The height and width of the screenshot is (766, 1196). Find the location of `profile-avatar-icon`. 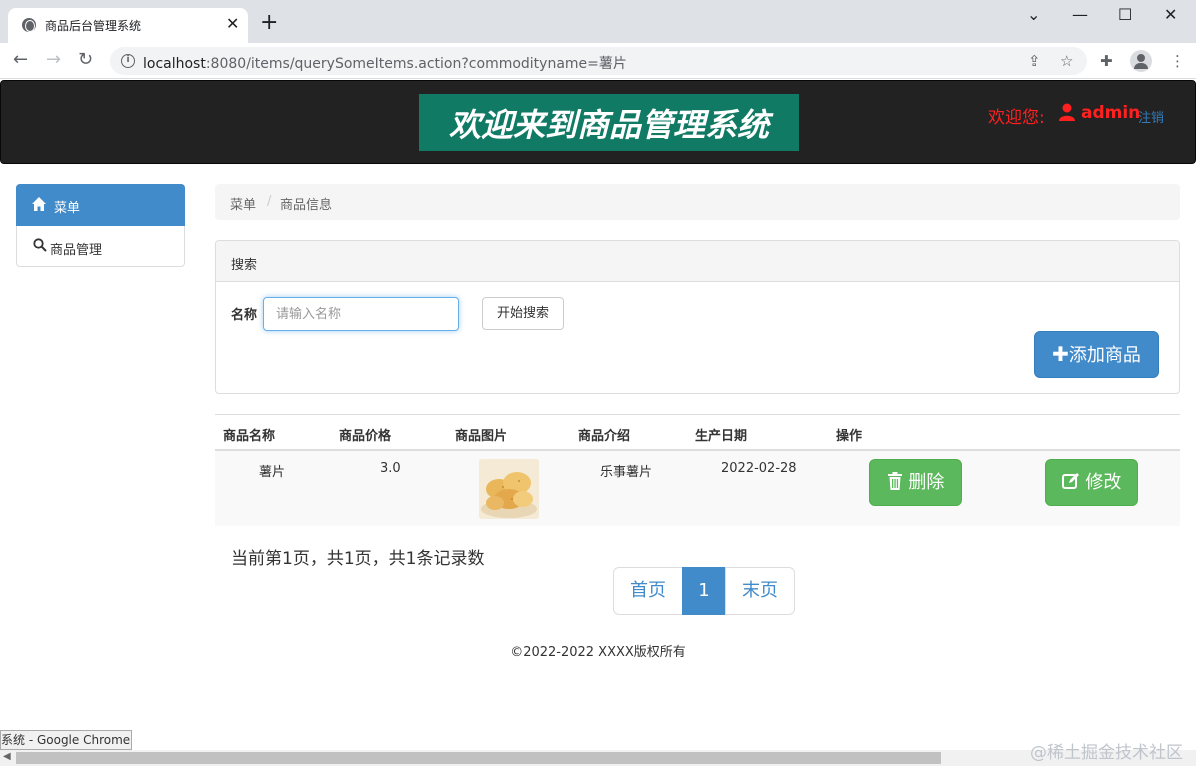

profile-avatar-icon is located at coordinates (1141, 61).